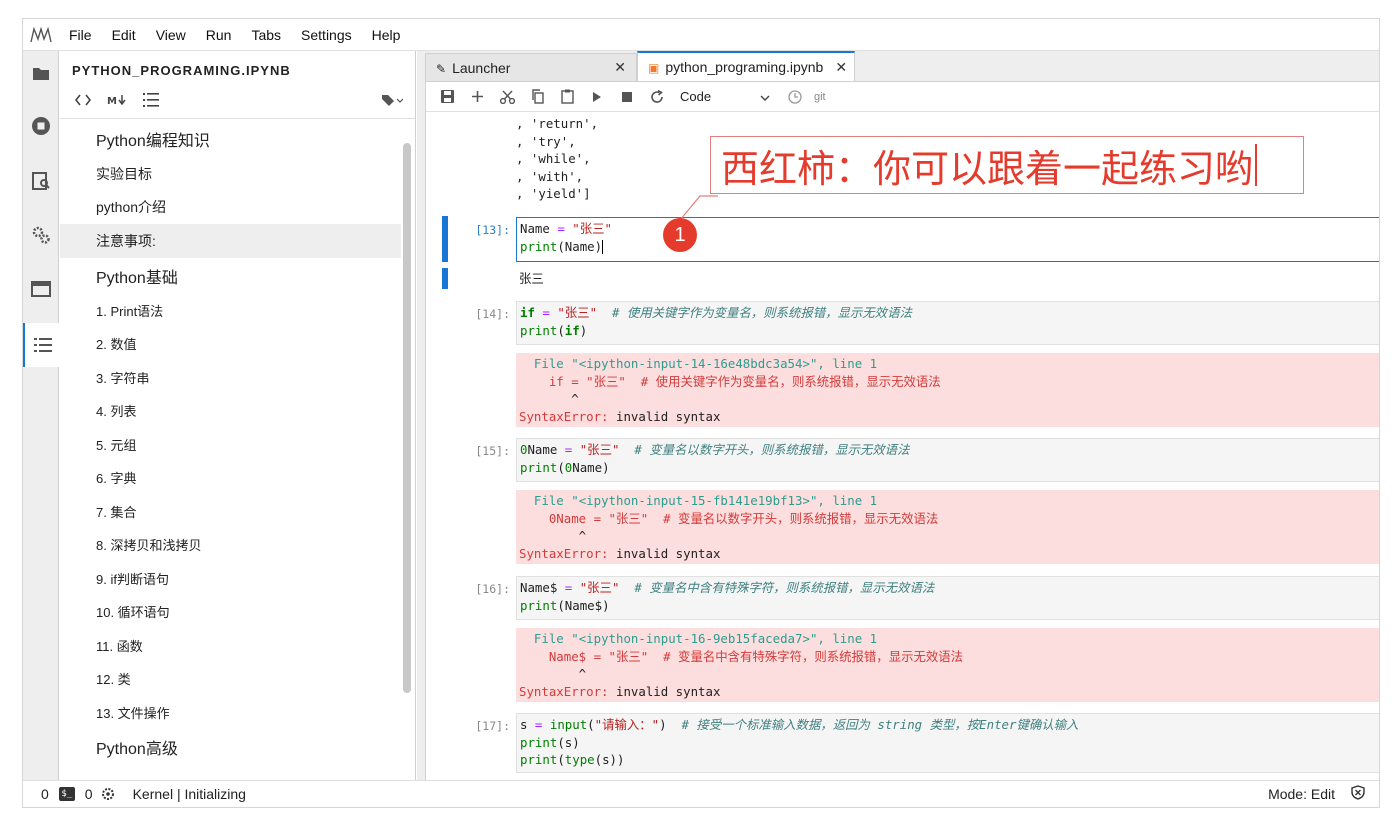 The width and height of the screenshot is (1400, 823). What do you see at coordinates (765, 96) in the screenshot?
I see `chevron-down-icon` at bounding box center [765, 96].